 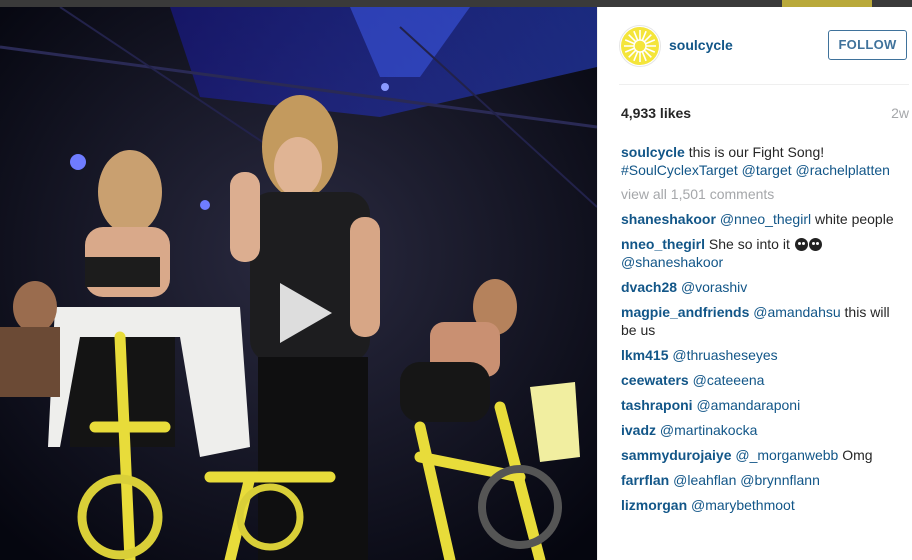 What do you see at coordinates (701, 45) in the screenshot?
I see `post-username: soulcycle` at bounding box center [701, 45].